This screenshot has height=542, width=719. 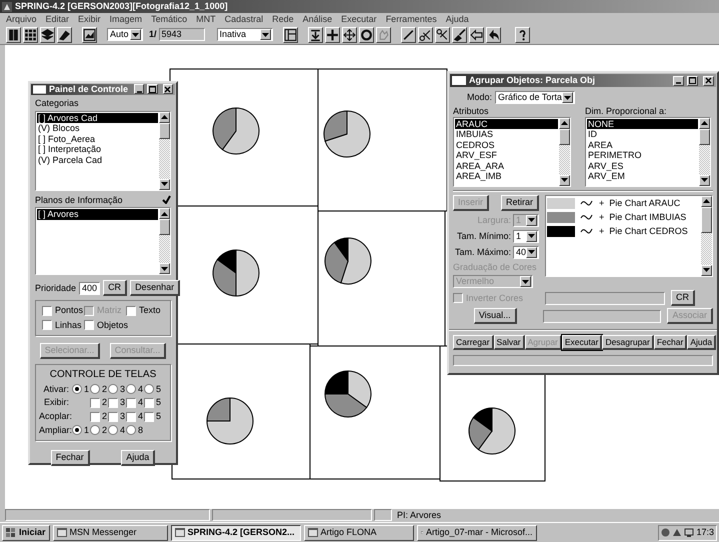 What do you see at coordinates (206, 19) in the screenshot?
I see `menu-item: MNT` at bounding box center [206, 19].